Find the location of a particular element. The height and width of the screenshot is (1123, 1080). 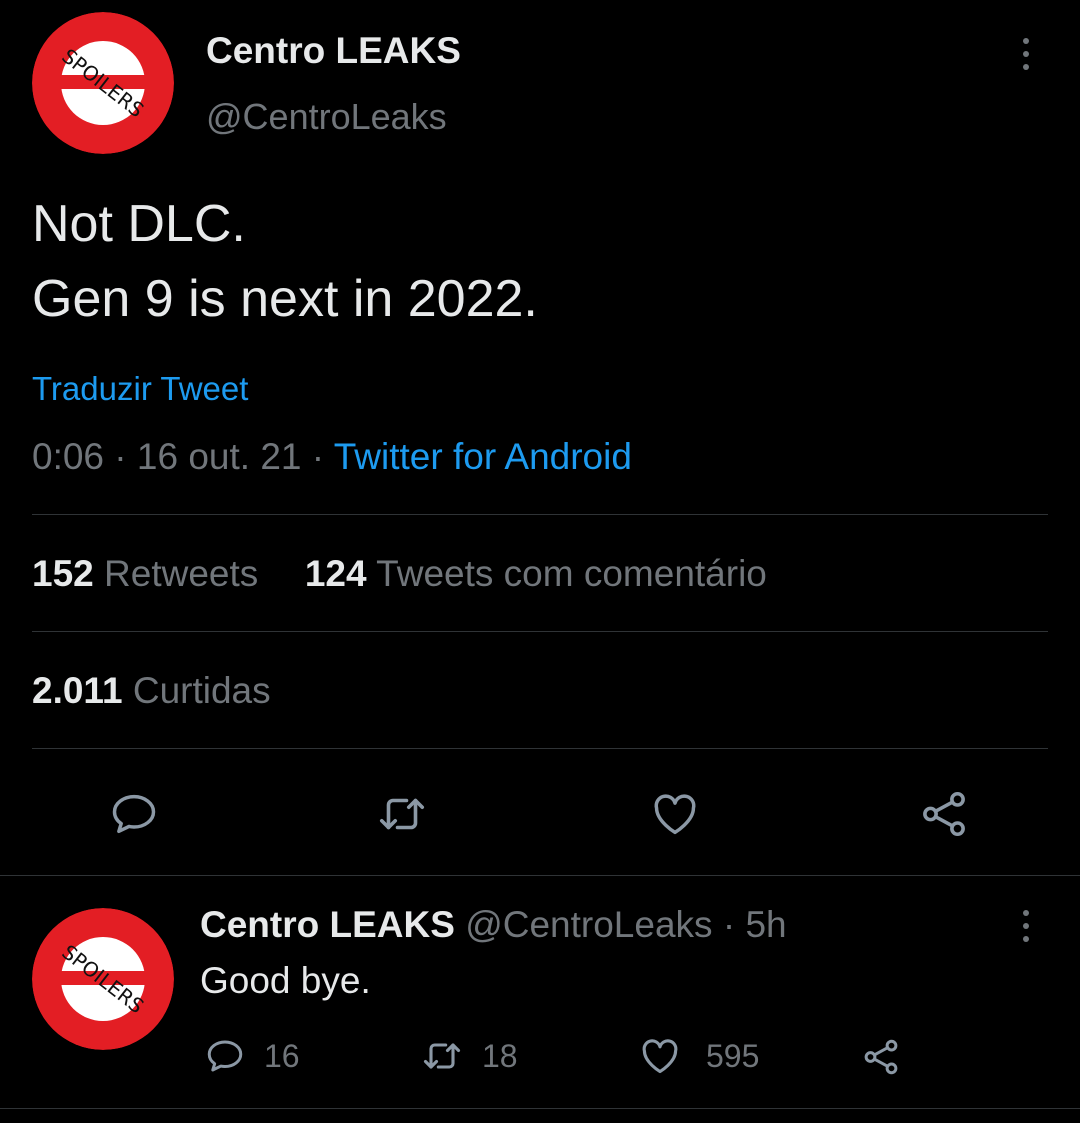

author-avatar: SPOILERS is located at coordinates (103, 83).